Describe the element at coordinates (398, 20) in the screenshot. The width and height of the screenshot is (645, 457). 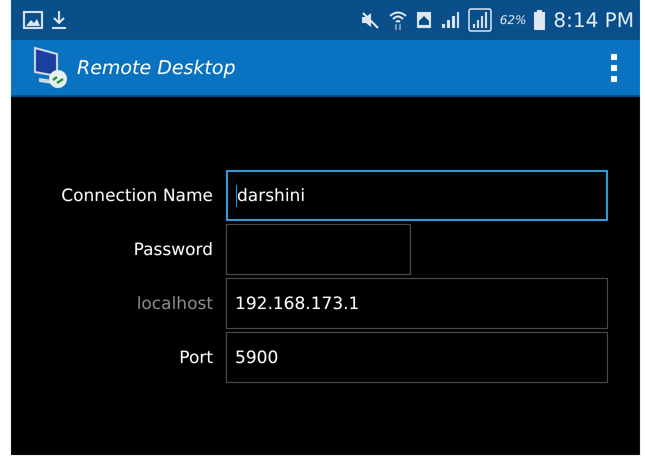
I see `wifi-icon` at that location.